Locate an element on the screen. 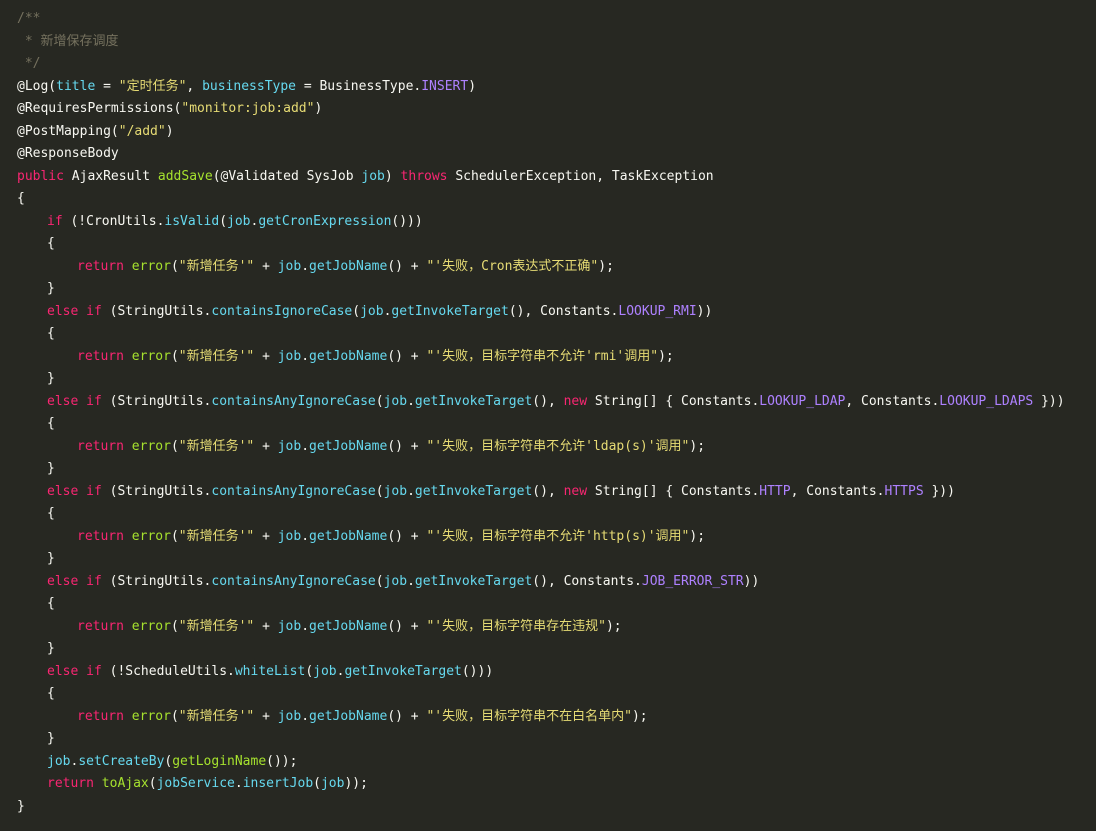 This screenshot has width=1096, height=831. code-token: @PostMapping( is located at coordinates (68, 131).